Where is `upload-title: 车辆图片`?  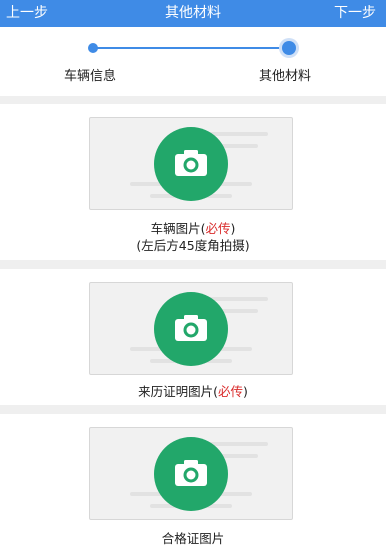 upload-title: 车辆图片 is located at coordinates (175, 228).